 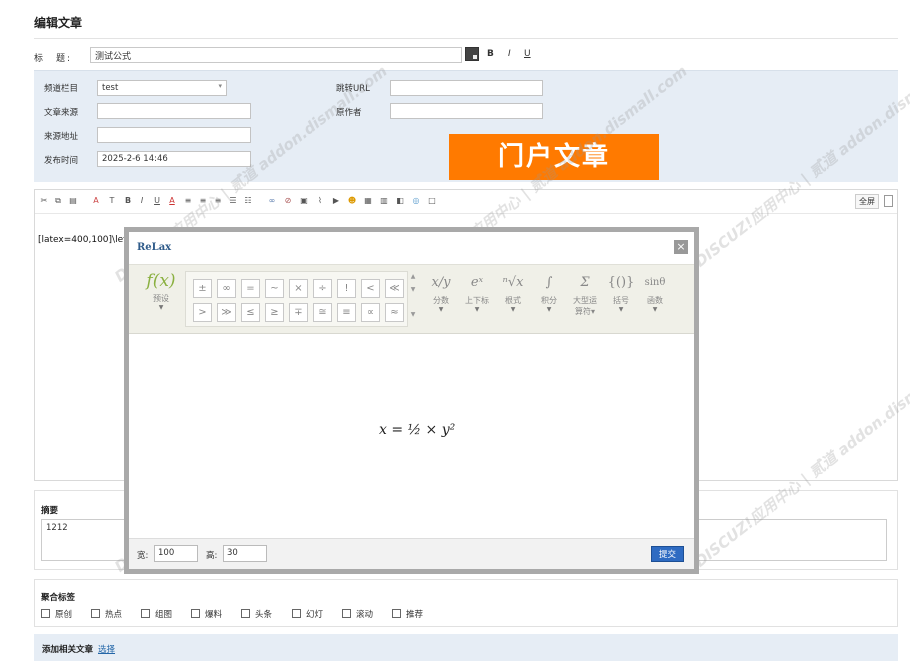 What do you see at coordinates (218, 201) in the screenshot?
I see `align-right-icon: ≡` at bounding box center [218, 201].